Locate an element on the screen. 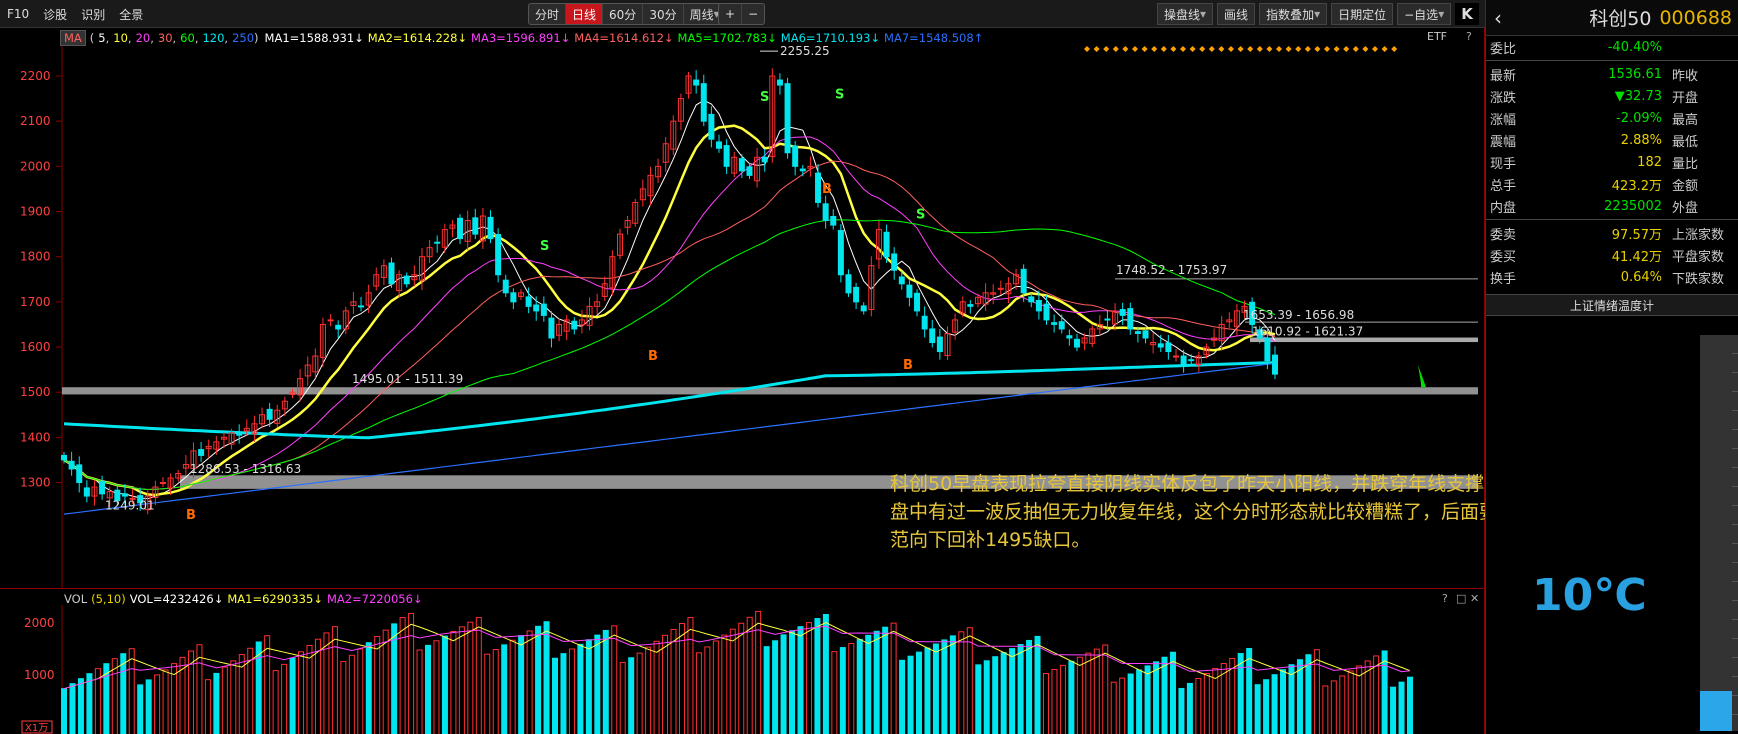 This screenshot has width=1738, height=734. watchlist-button: −自选 is located at coordinates (1424, 14).